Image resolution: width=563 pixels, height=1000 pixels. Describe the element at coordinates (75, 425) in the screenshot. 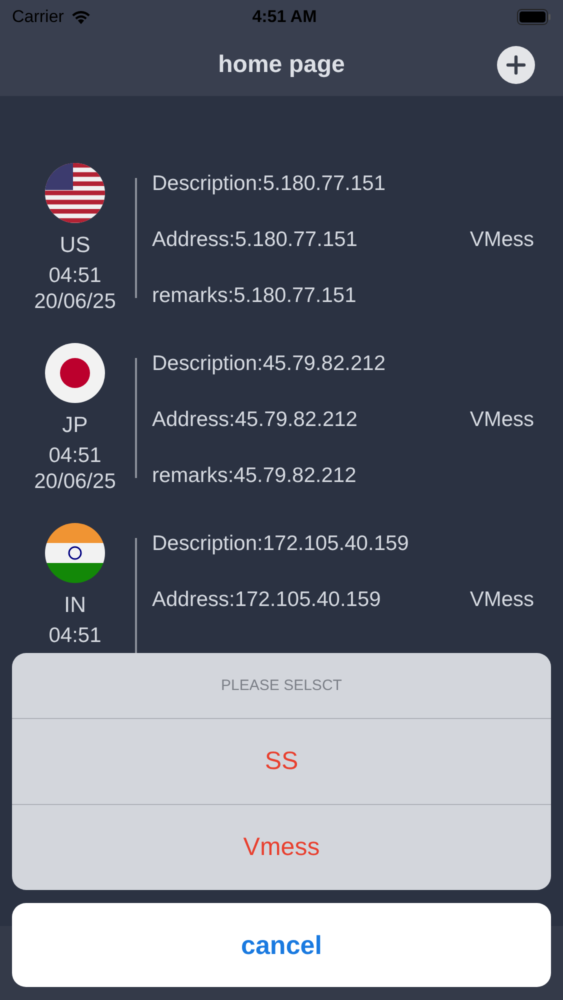

I see `country-code: JP` at that location.